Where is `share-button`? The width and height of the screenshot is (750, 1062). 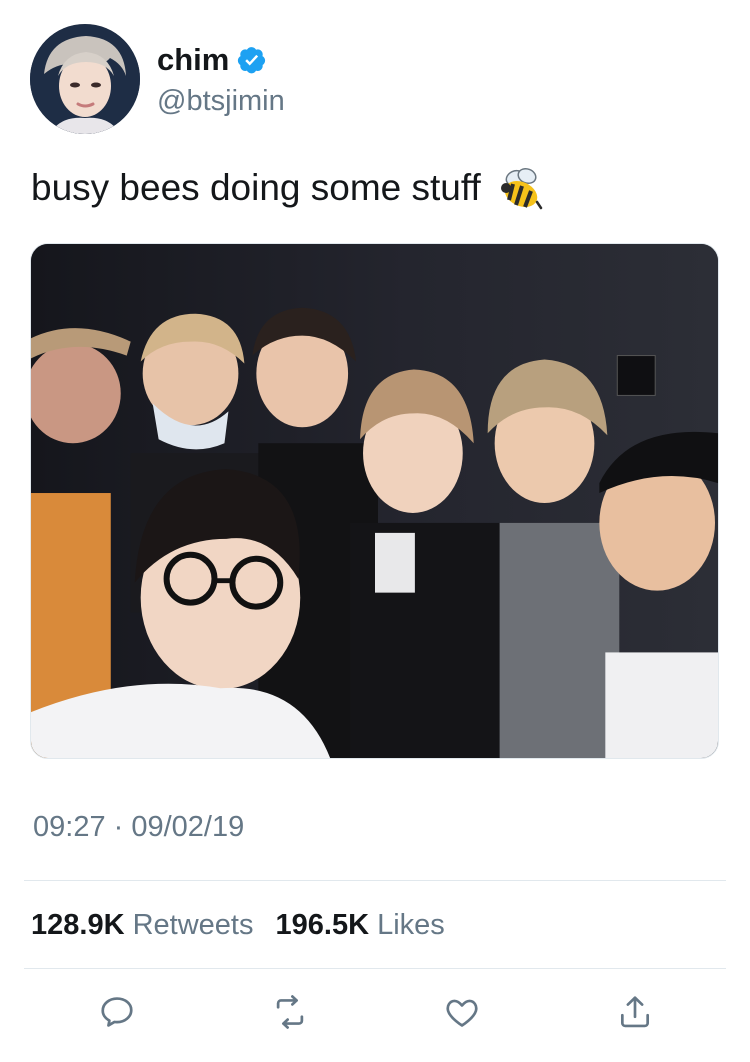 share-button is located at coordinates (635, 1012).